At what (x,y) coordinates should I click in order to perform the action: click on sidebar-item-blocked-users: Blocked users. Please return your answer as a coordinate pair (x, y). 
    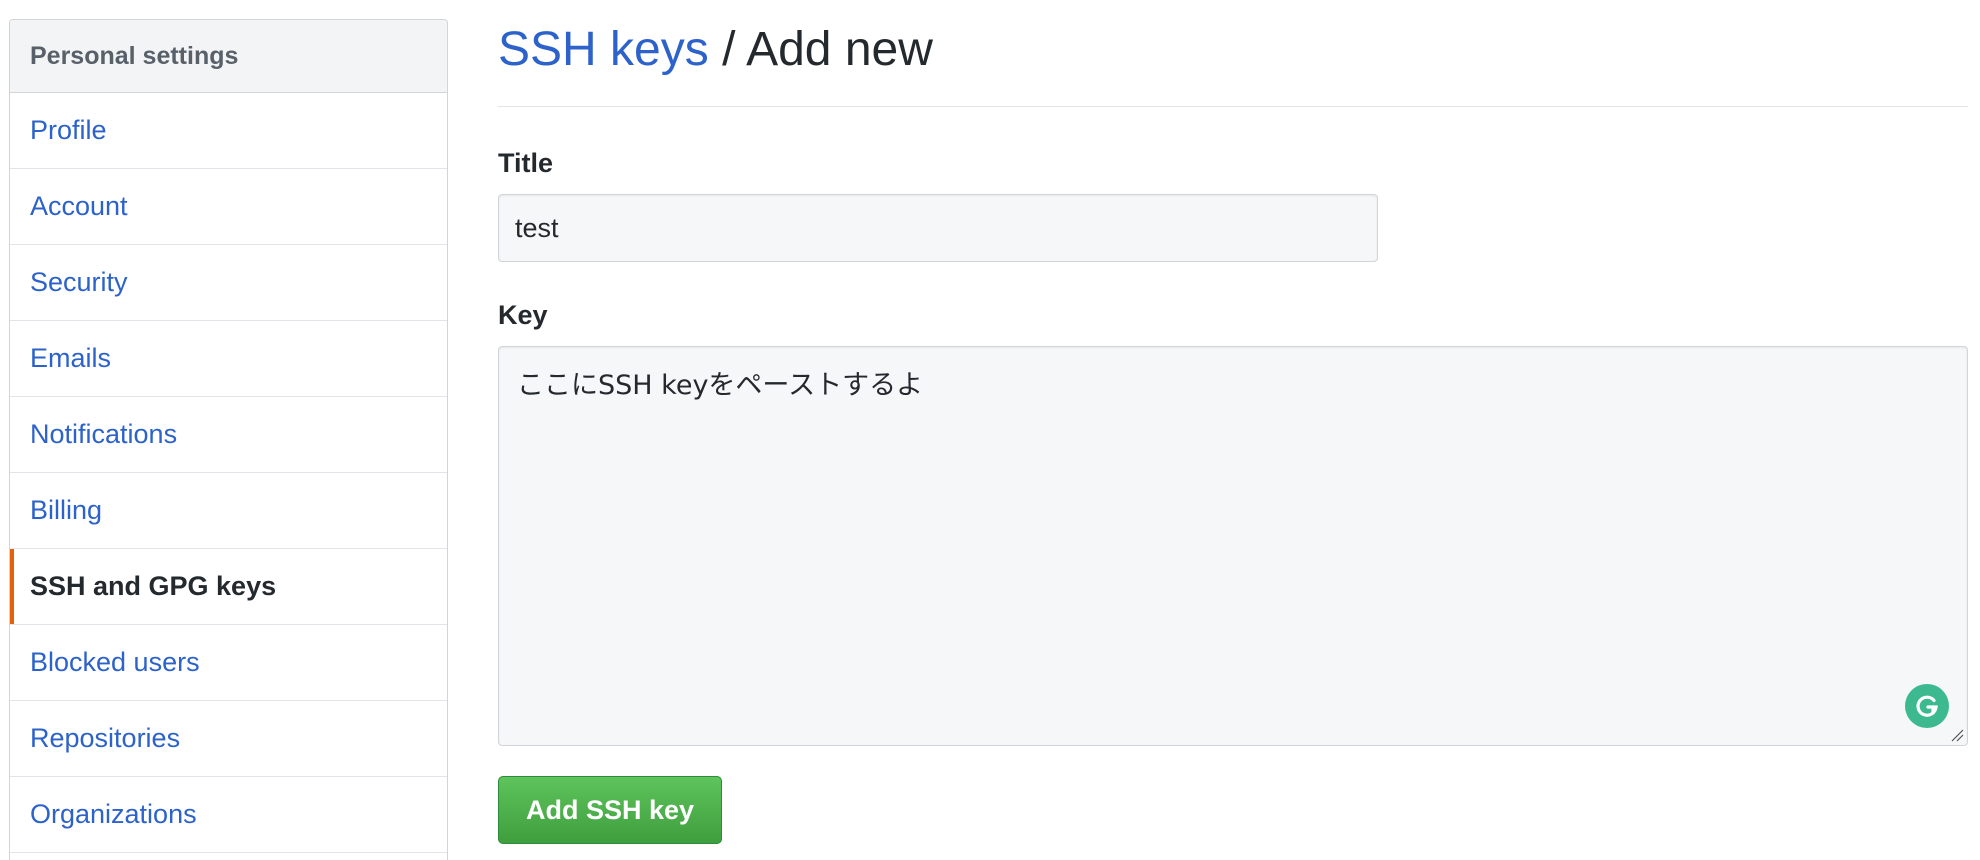
    Looking at the image, I should click on (228, 663).